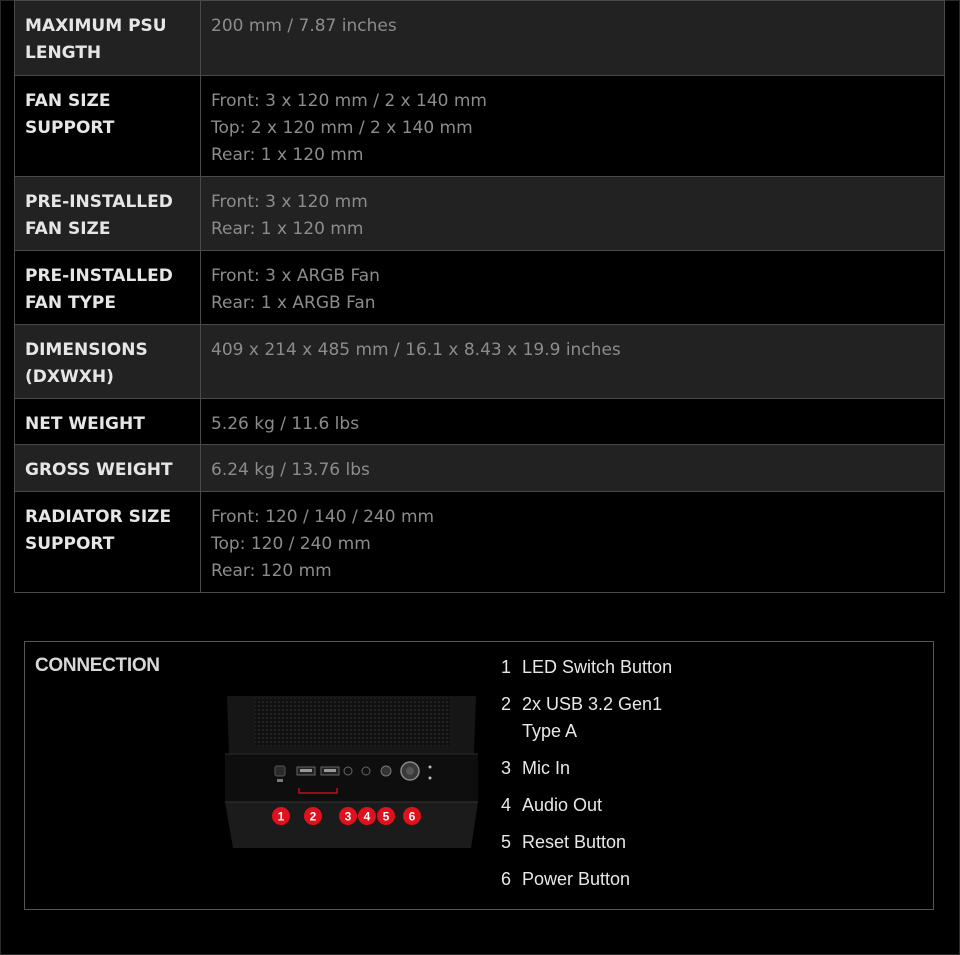 The height and width of the screenshot is (955, 960). I want to click on legend-item: 1 LED Switch Button, so click(586, 667).